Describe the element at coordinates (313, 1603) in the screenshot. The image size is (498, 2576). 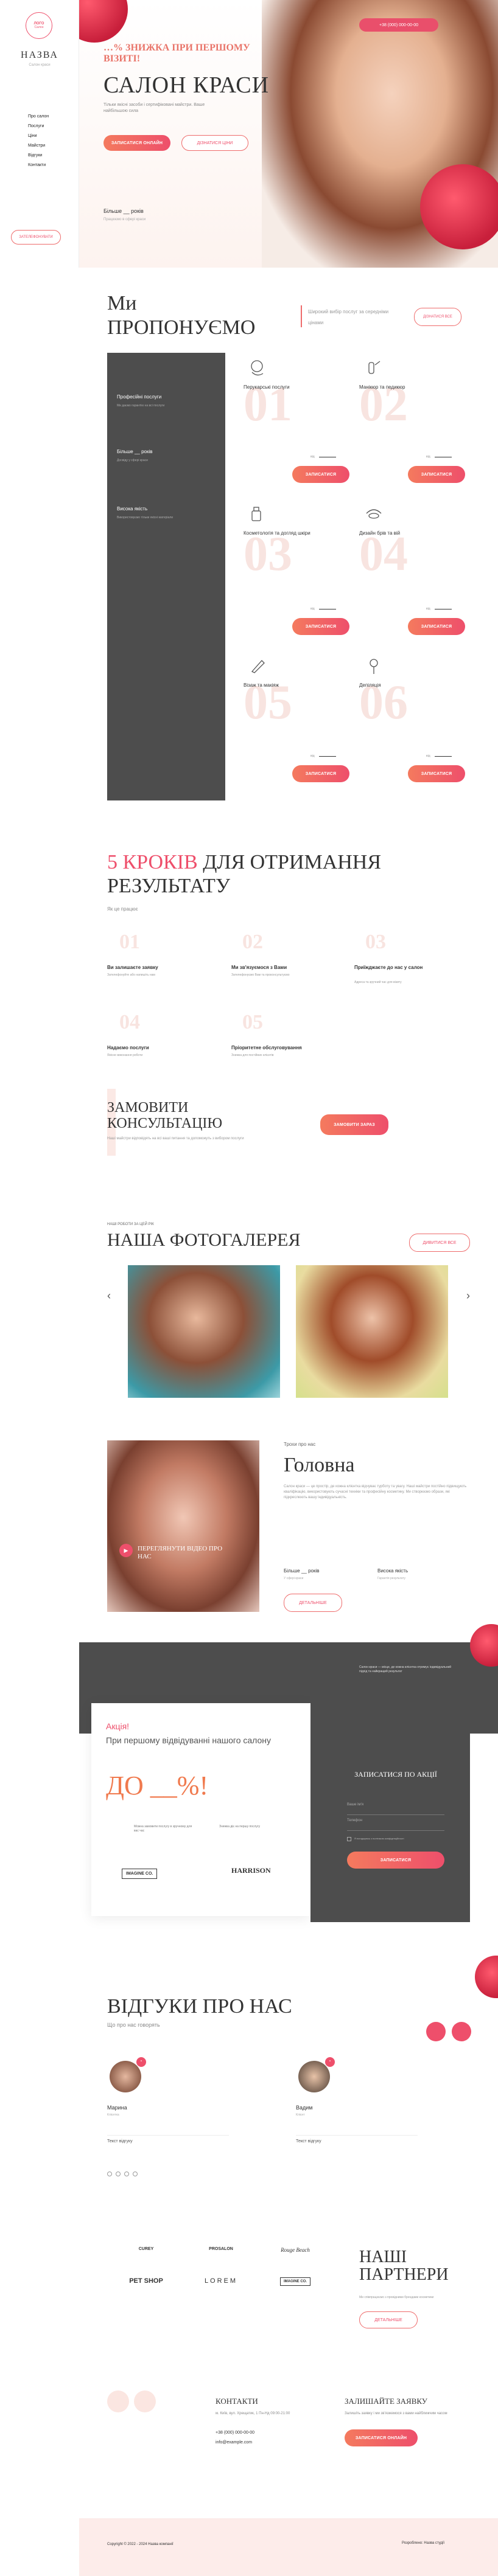
I see `about-more-button: ДЕТАЛЬНІШЕ` at that location.